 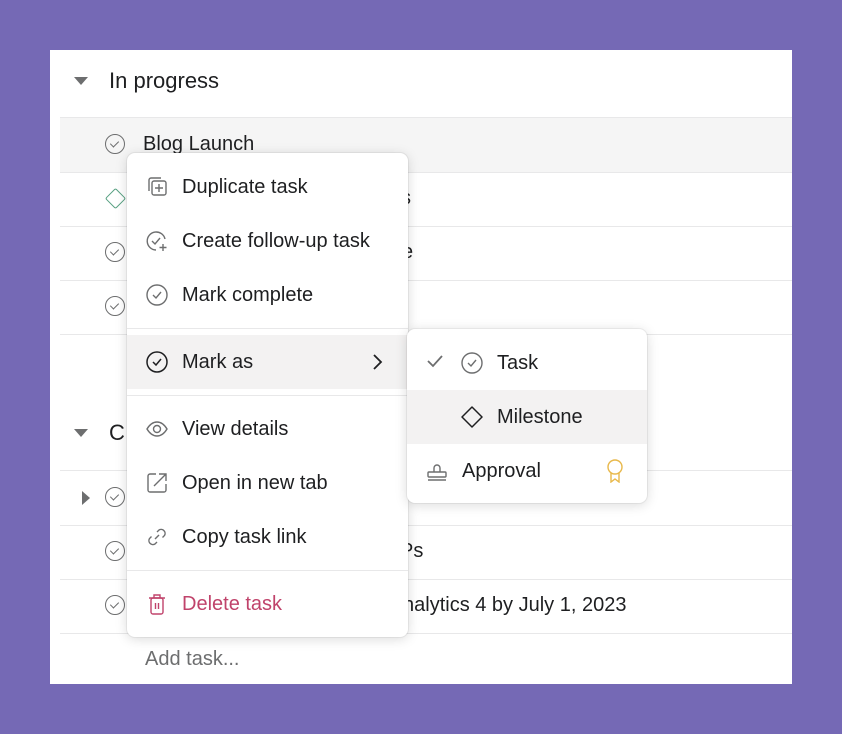 What do you see at coordinates (267, 362) in the screenshot?
I see `menu-item-mark-as: Mark as` at bounding box center [267, 362].